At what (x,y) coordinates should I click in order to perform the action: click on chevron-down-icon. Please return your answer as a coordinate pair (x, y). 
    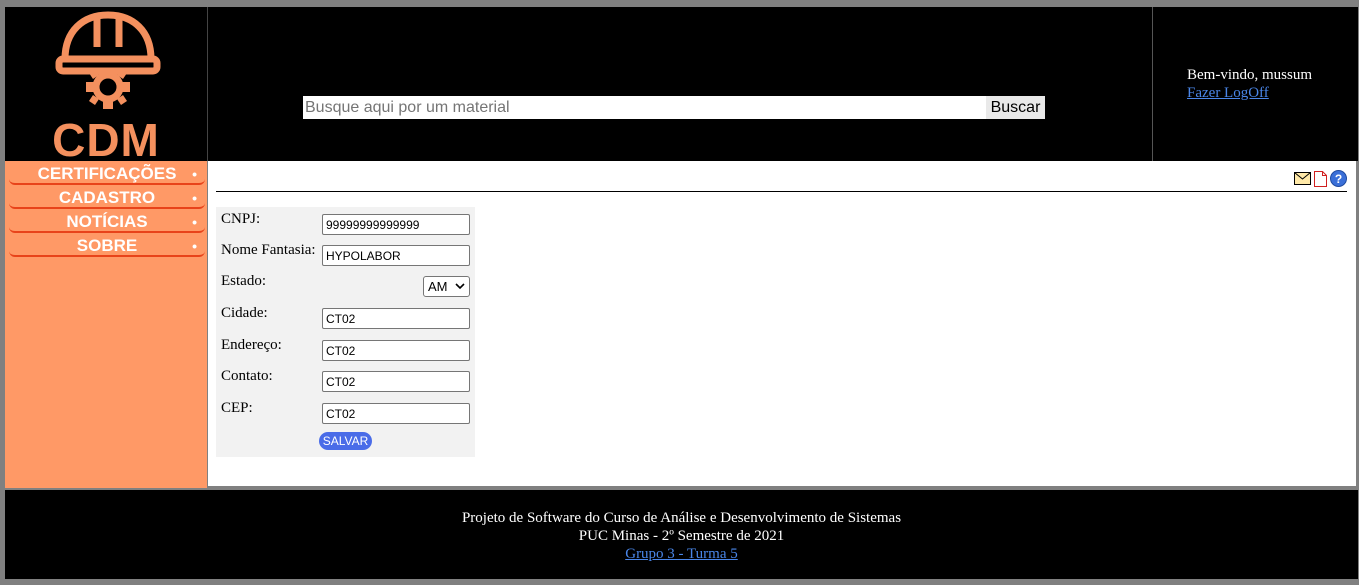
    Looking at the image, I should click on (460, 290).